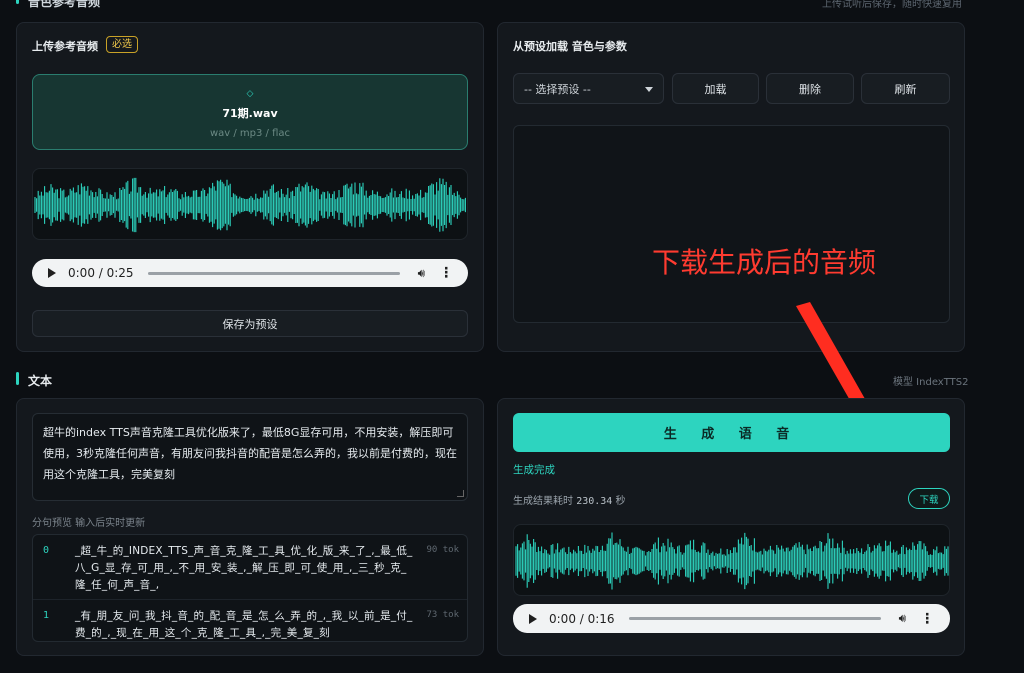 The height and width of the screenshot is (673, 1024). What do you see at coordinates (250, 323) in the screenshot?
I see `save-as-preset-button: 保存为预设` at bounding box center [250, 323].